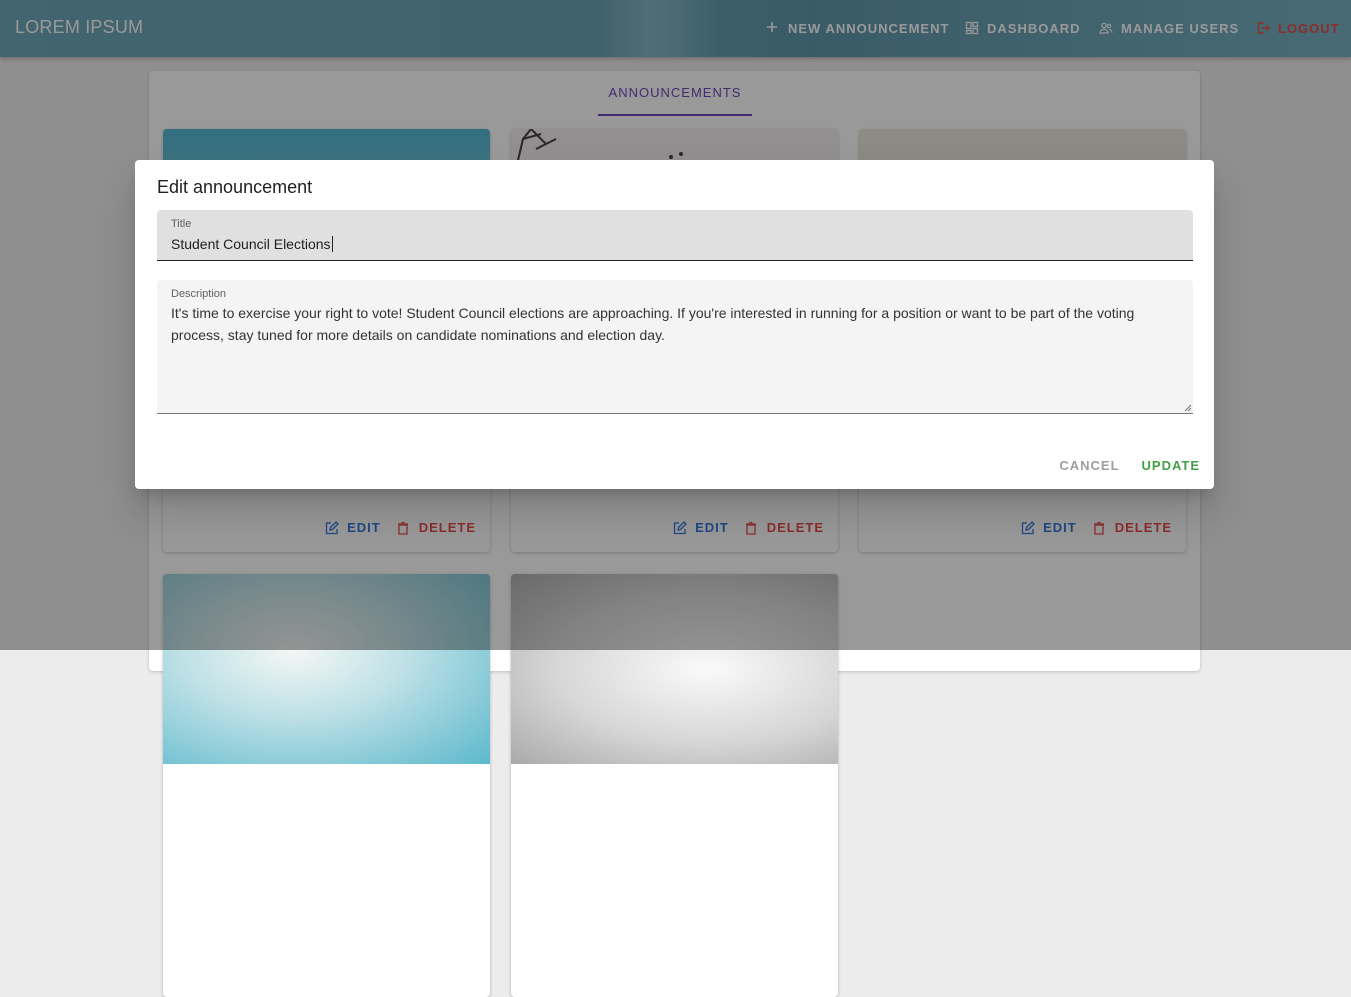 This screenshot has height=997, width=1351. What do you see at coordinates (675, 235) in the screenshot?
I see `title-field: Title Student Council Elections` at bounding box center [675, 235].